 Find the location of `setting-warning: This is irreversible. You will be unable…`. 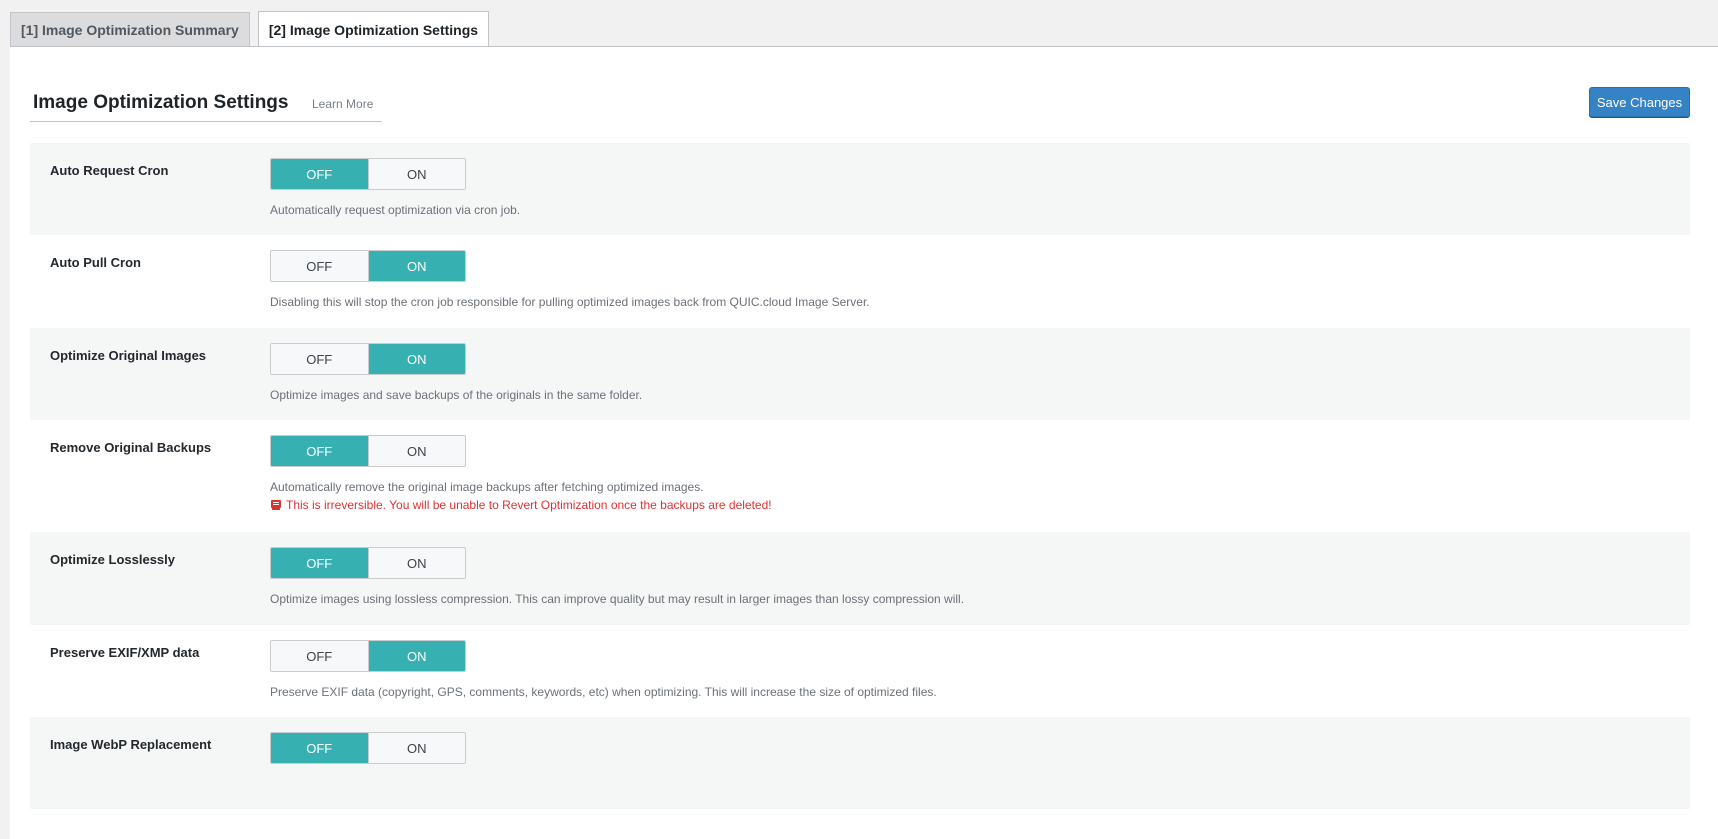

setting-warning: This is irreversible. You will be unable… is located at coordinates (521, 505).